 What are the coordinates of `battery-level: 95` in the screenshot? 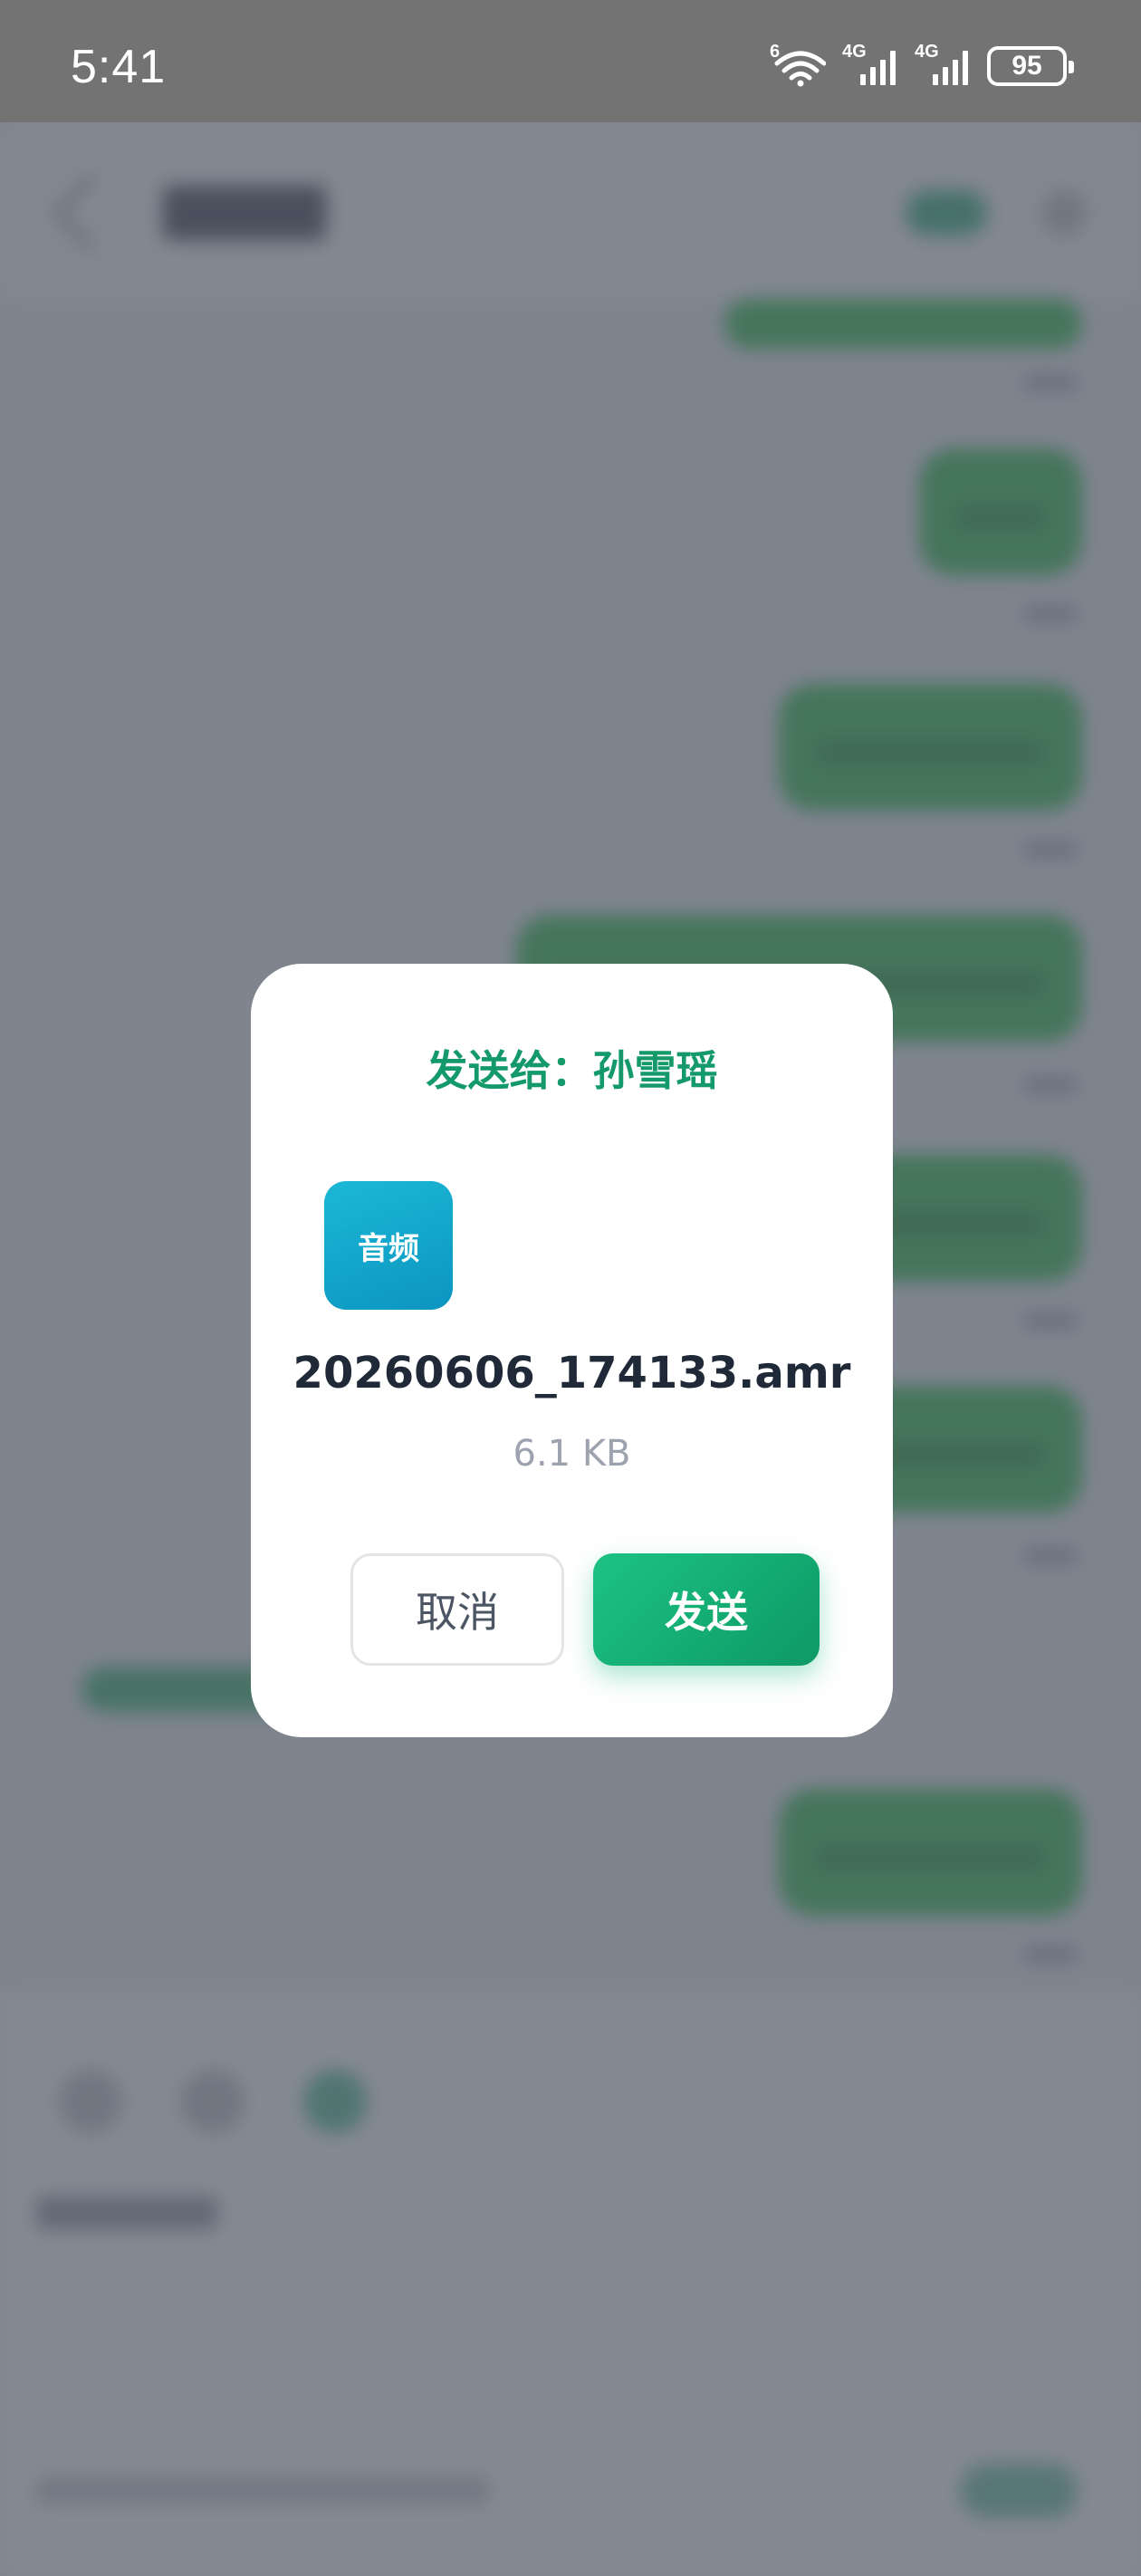 It's located at (1027, 66).